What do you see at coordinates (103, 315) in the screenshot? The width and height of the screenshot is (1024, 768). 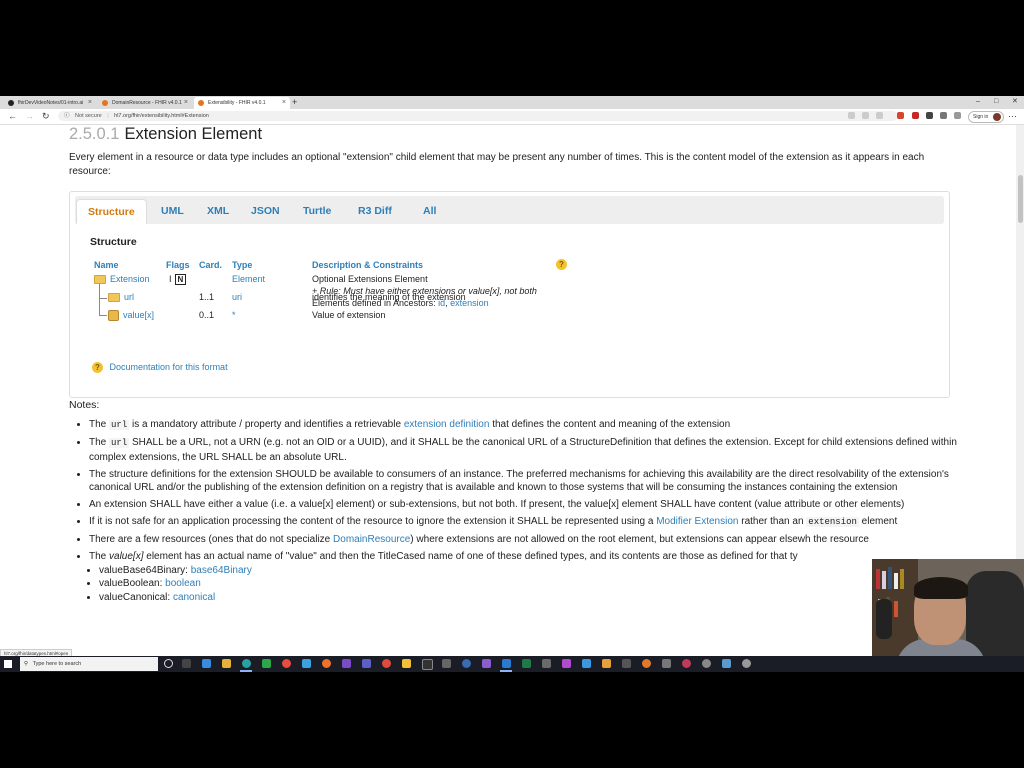 I see `tree-line` at bounding box center [103, 315].